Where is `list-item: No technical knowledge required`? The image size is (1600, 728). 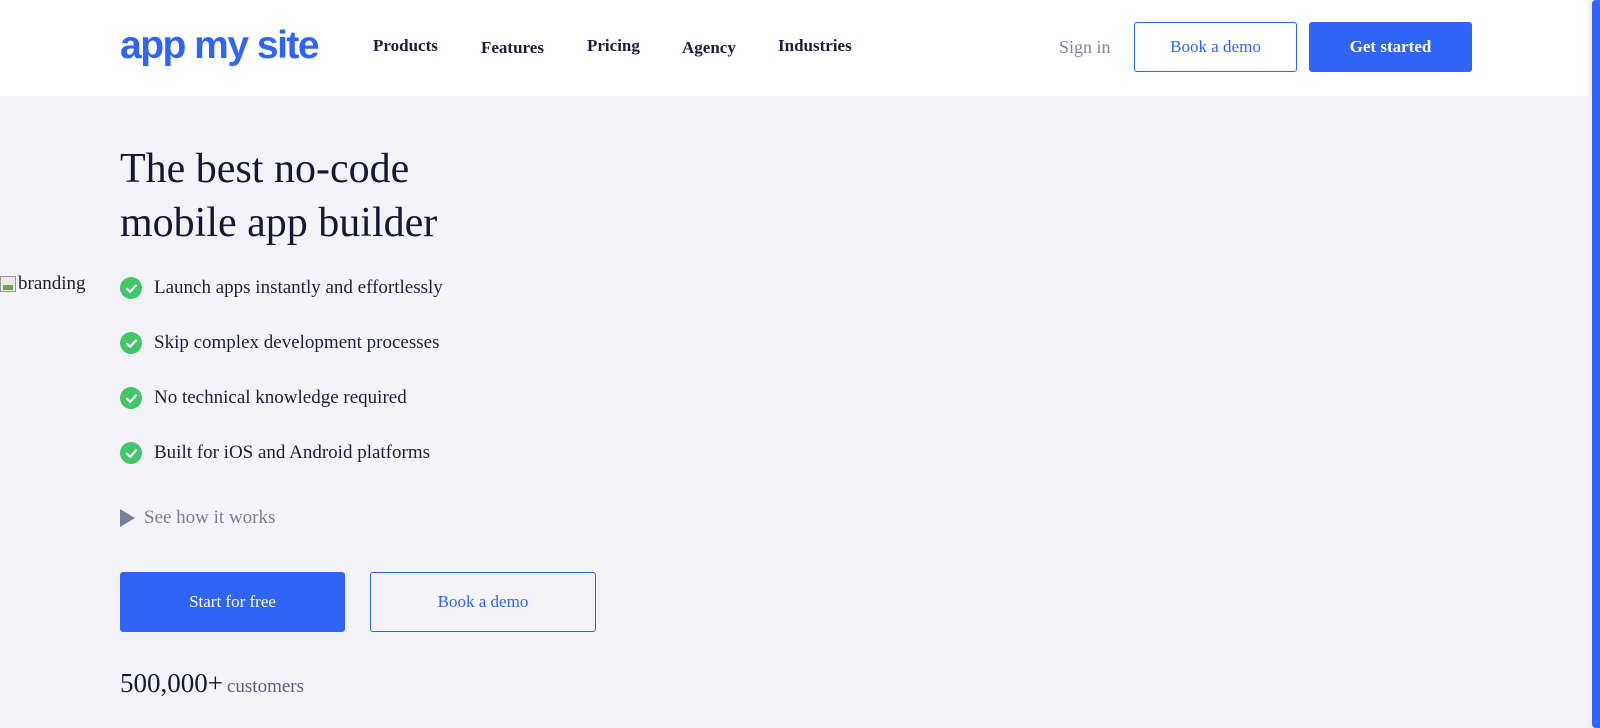
list-item: No technical knowledge required is located at coordinates (263, 398).